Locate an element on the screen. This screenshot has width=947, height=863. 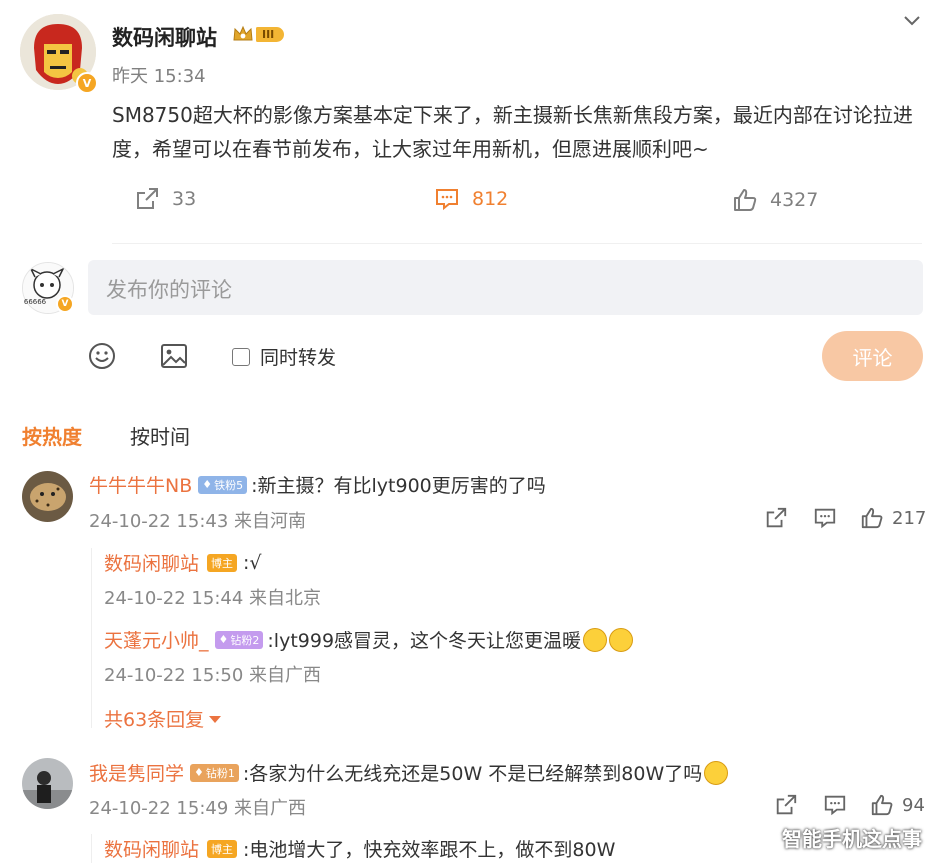
like-button: 4327 is located at coordinates (775, 200).